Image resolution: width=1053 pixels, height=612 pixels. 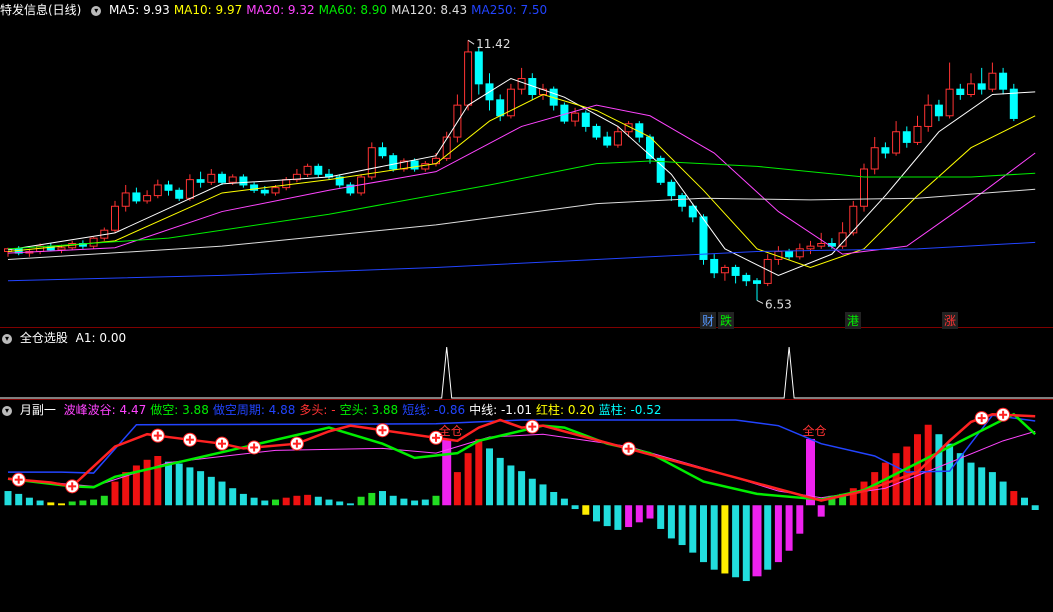 What do you see at coordinates (521, 261) in the screenshot?
I see `ma250-line` at bounding box center [521, 261].